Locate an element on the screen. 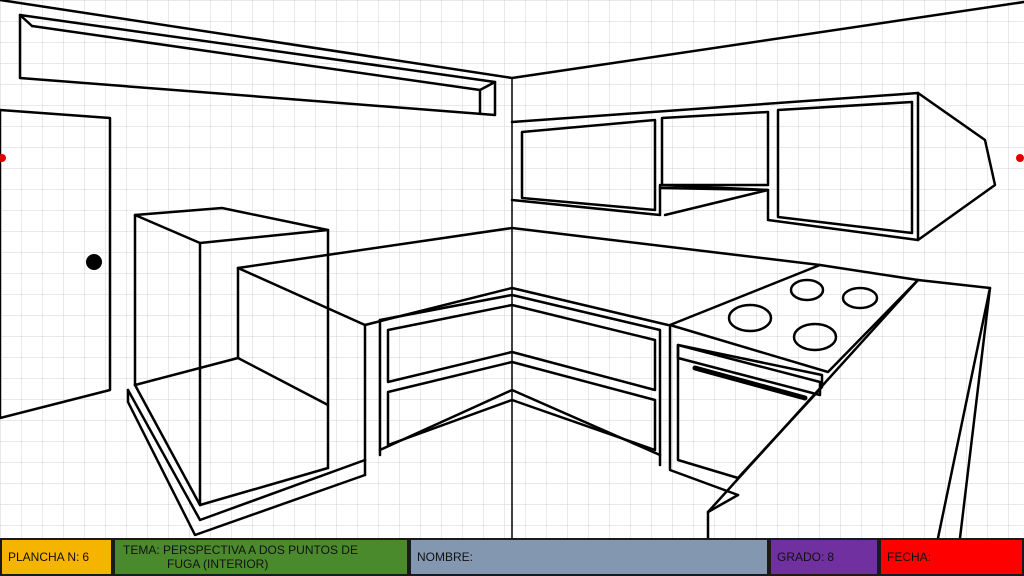 This screenshot has height=576, width=1024. tema-line-1: TEMA: PERSPECTIVA A DOS PUNTOS DE is located at coordinates (240, 550).